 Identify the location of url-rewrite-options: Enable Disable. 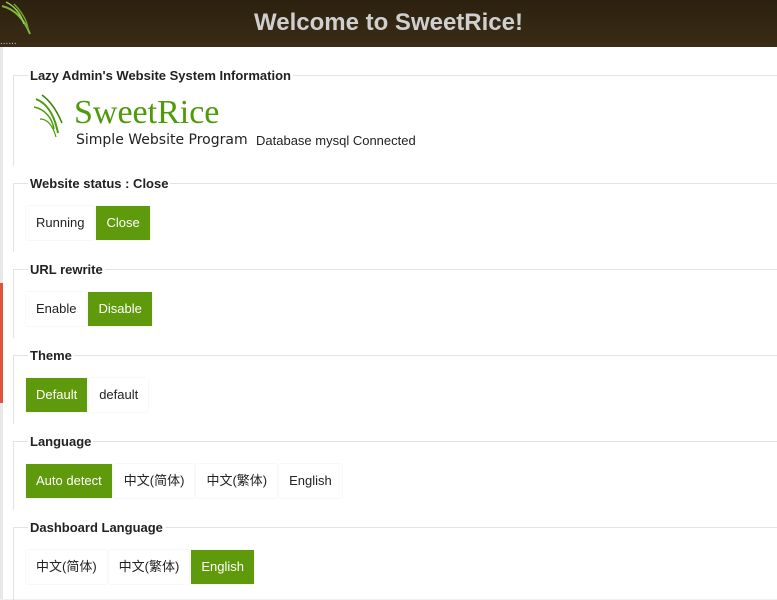
(89, 309).